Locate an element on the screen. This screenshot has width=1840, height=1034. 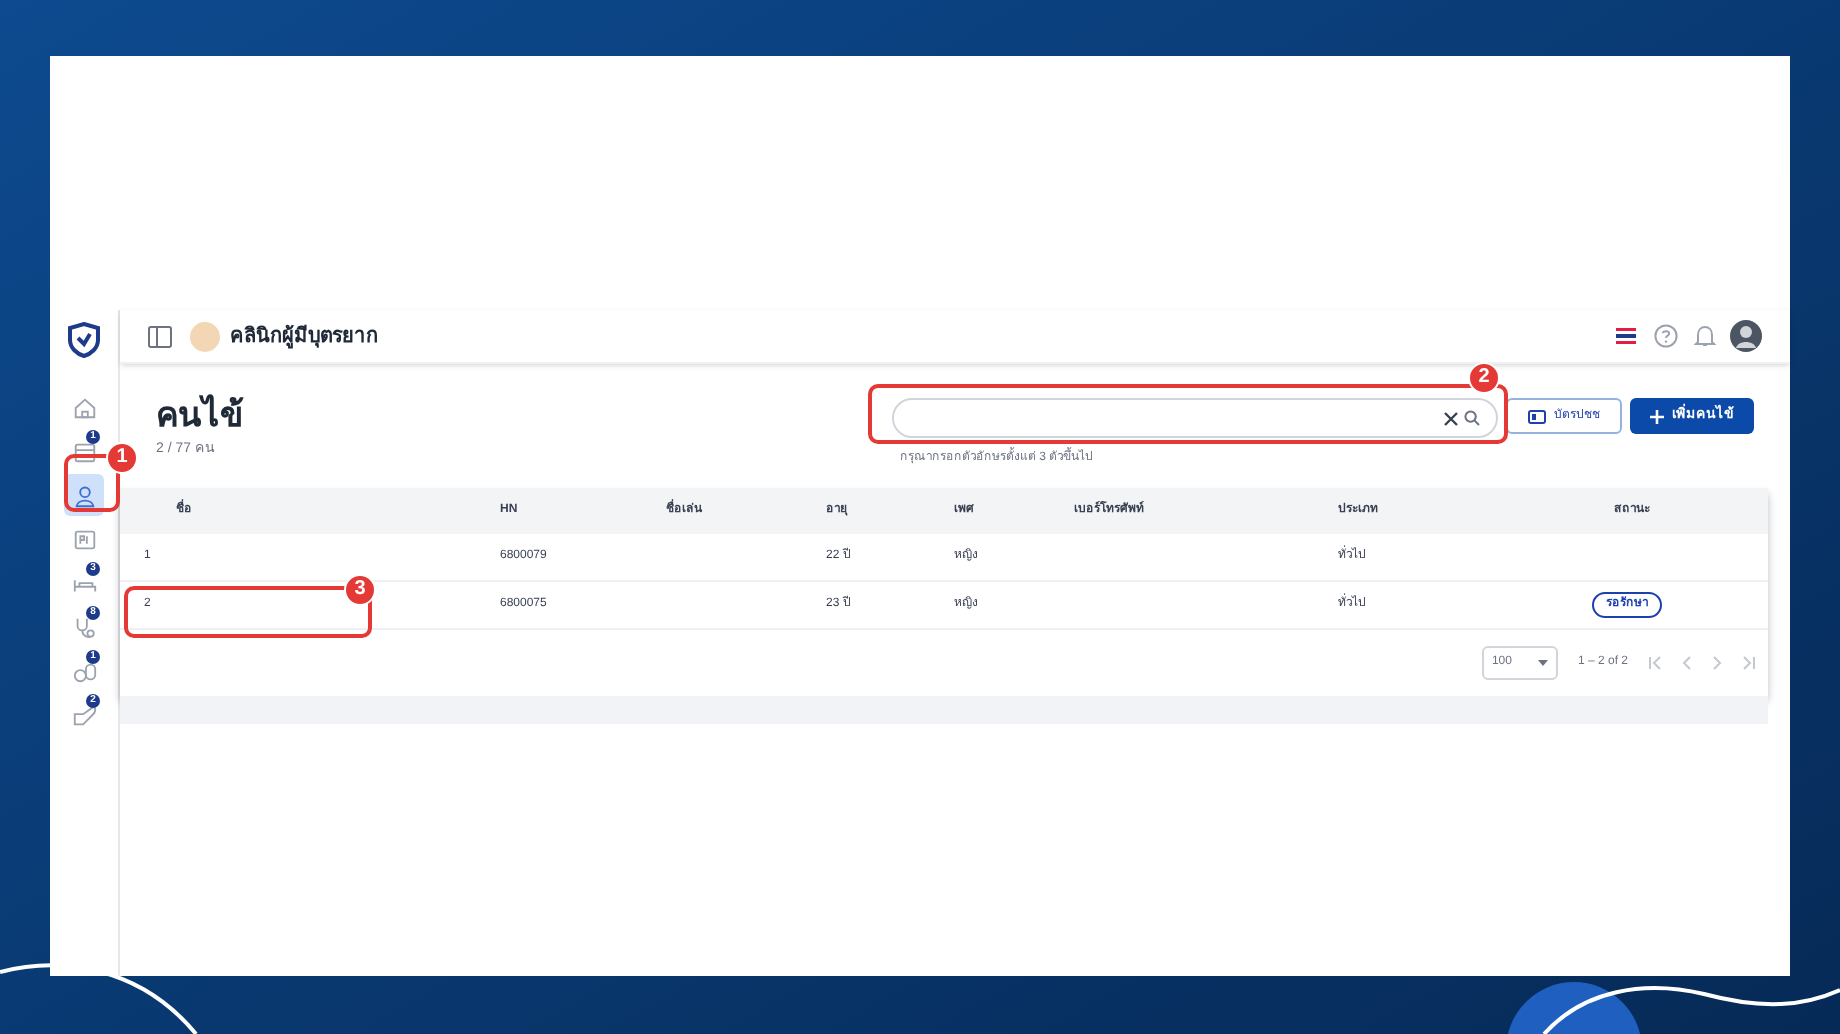
next-page-icon is located at coordinates (1717, 663).